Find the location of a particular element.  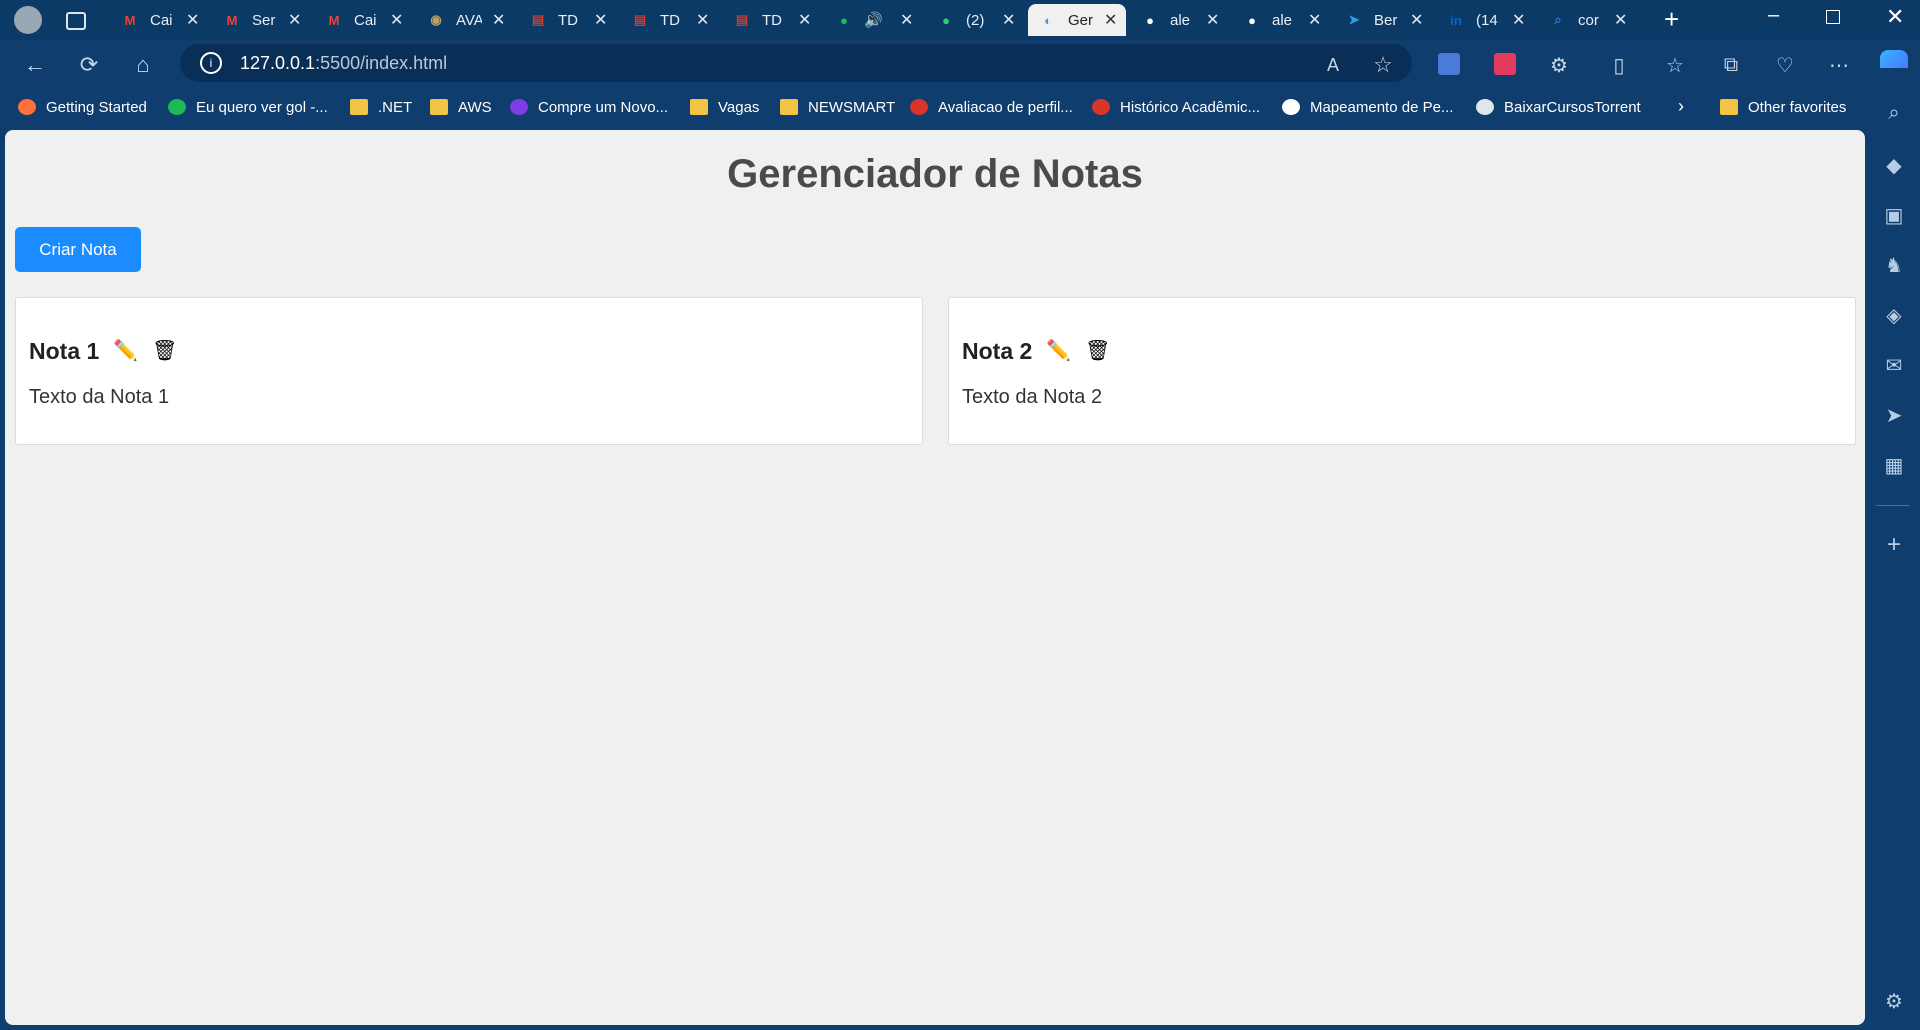

reload-icon: ⟳ is located at coordinates (89, 65).